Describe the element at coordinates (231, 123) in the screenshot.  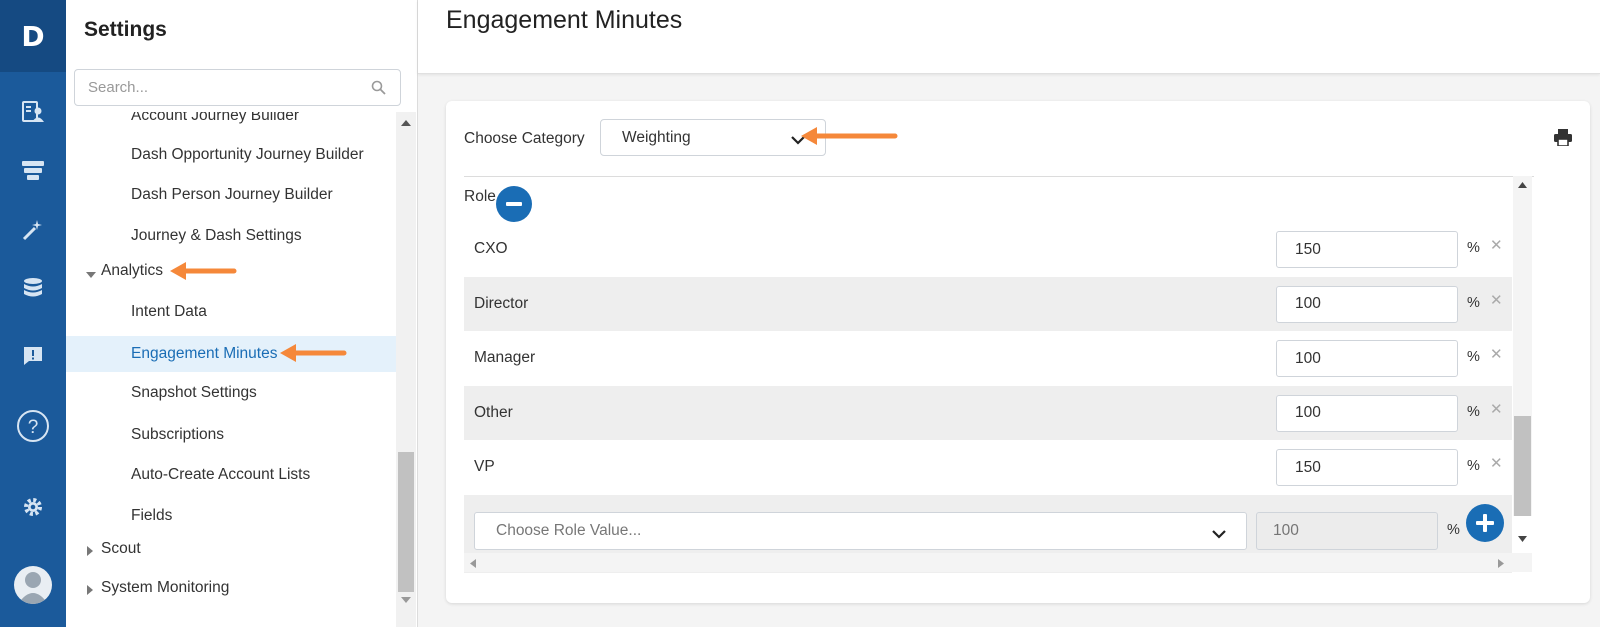
I see `tree-item-account-journey-builder: Account Journey Builder` at that location.